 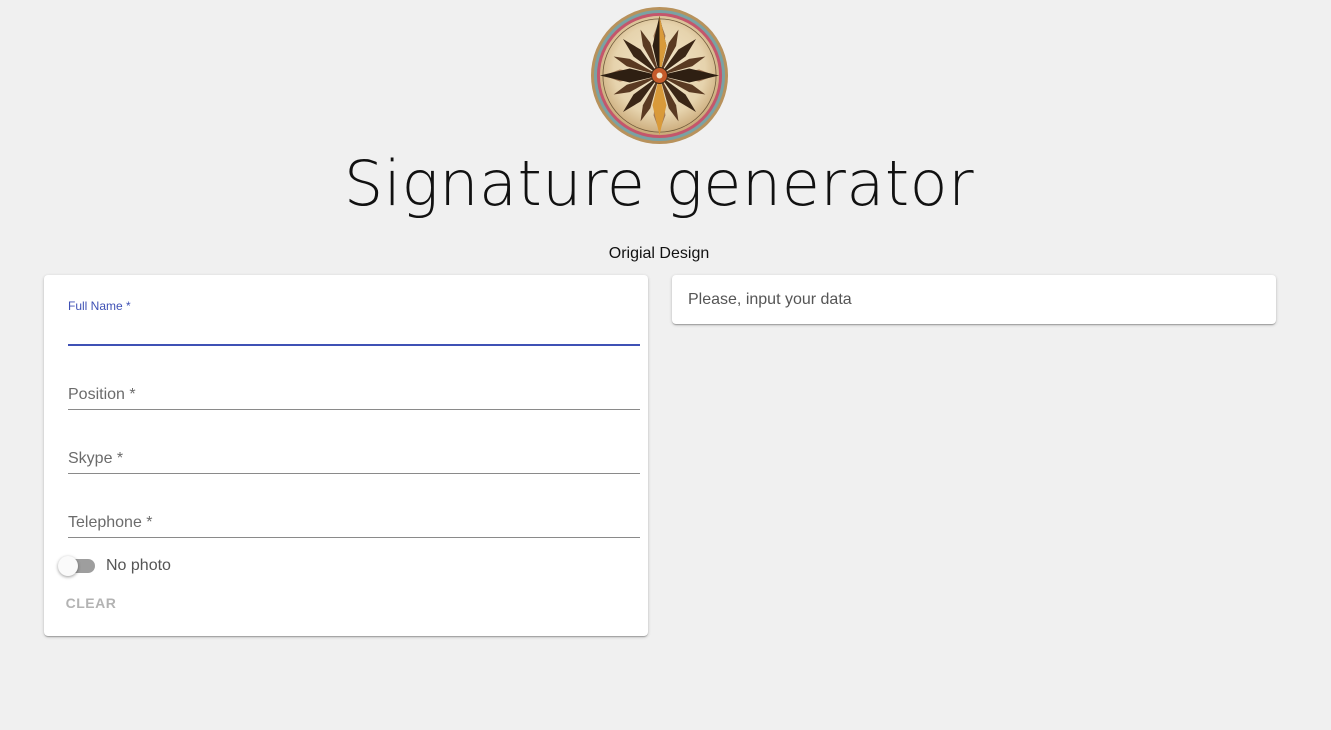 What do you see at coordinates (659, 75) in the screenshot?
I see `compass-rose-icon` at bounding box center [659, 75].